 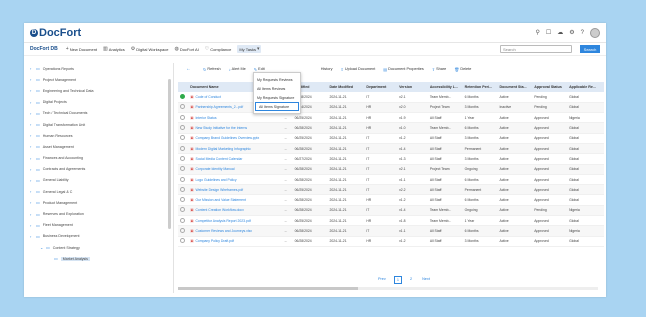 What do you see at coordinates (426, 280) in the screenshot?
I see `next-page-button: Next` at bounding box center [426, 280].